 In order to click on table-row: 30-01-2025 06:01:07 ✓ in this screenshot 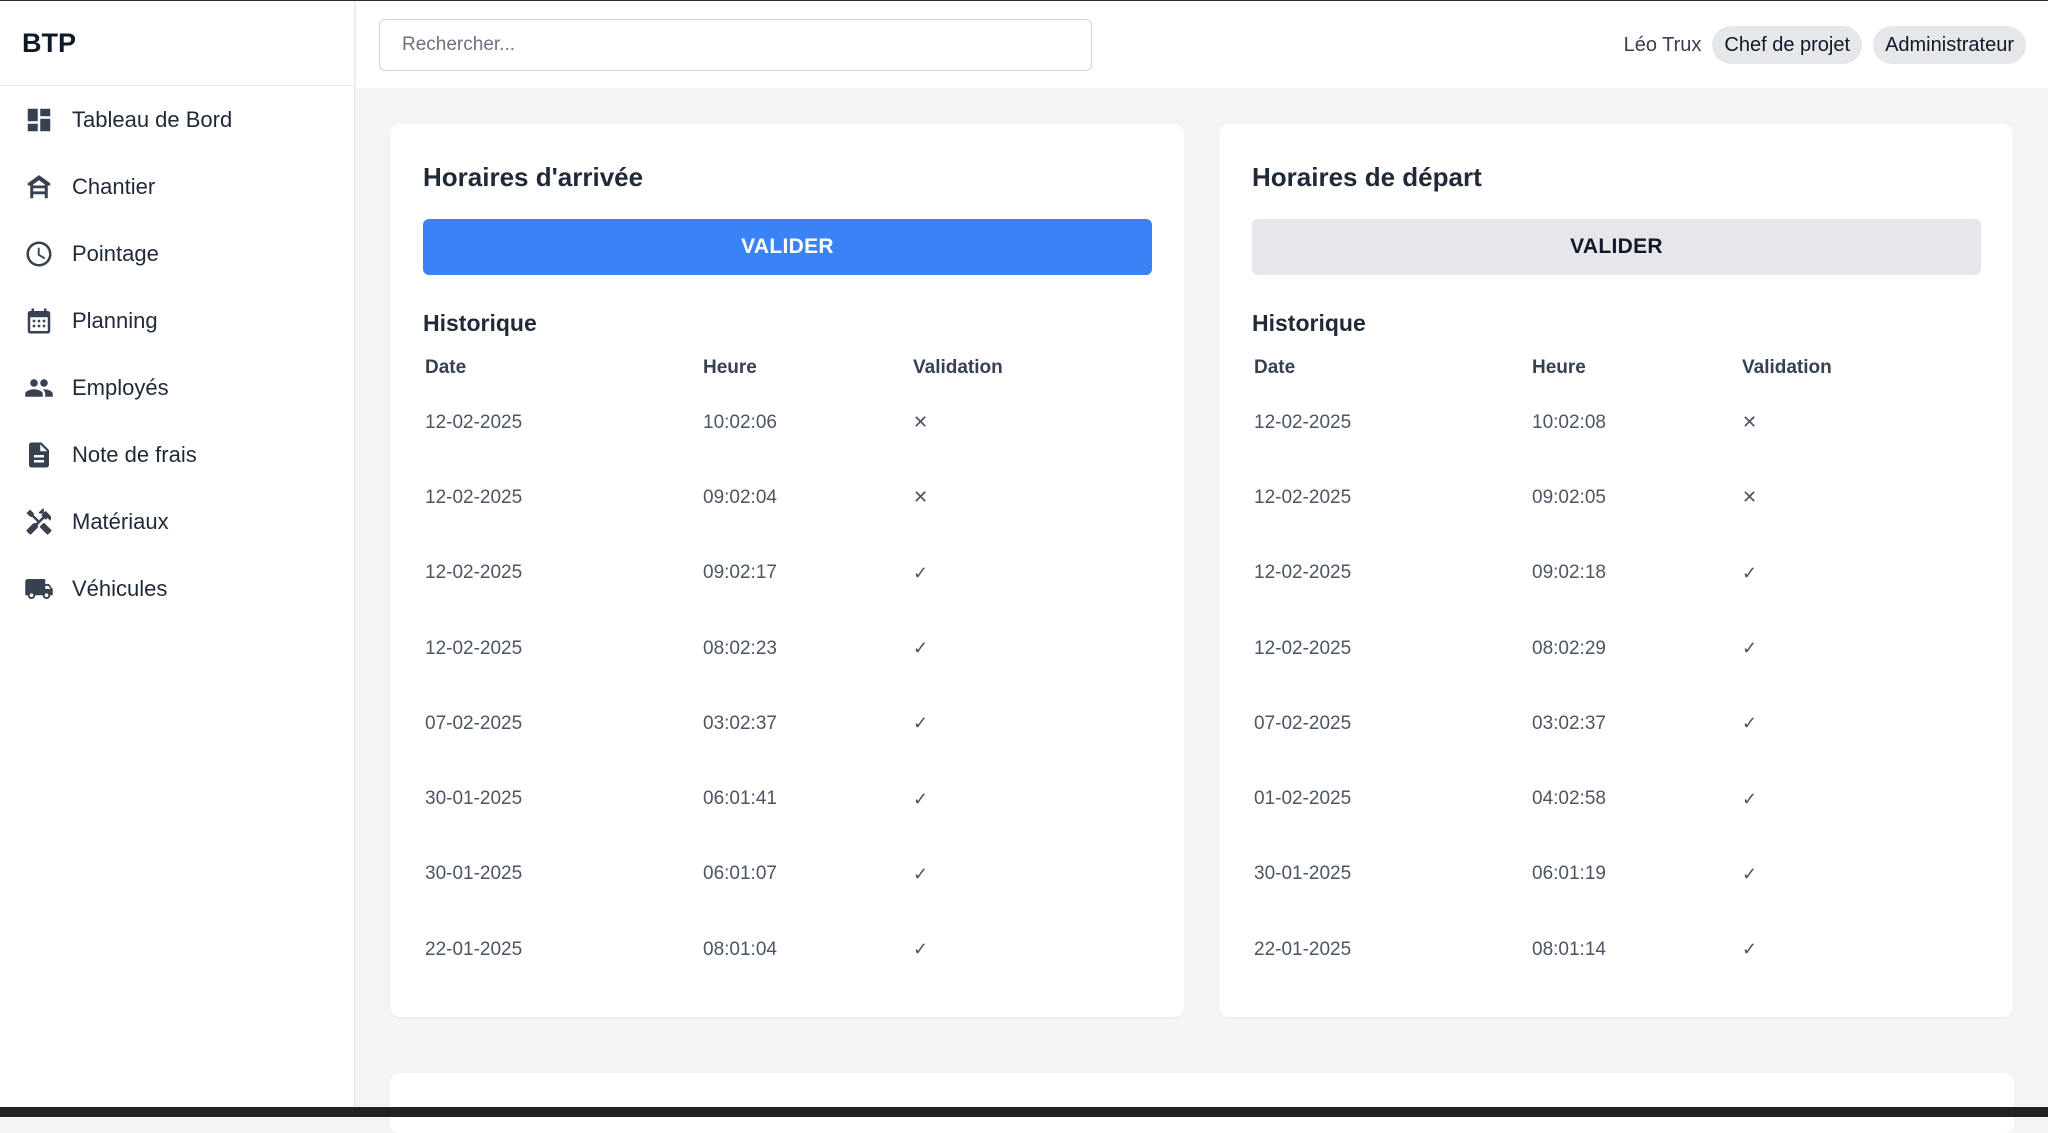, I will do `click(787, 874)`.